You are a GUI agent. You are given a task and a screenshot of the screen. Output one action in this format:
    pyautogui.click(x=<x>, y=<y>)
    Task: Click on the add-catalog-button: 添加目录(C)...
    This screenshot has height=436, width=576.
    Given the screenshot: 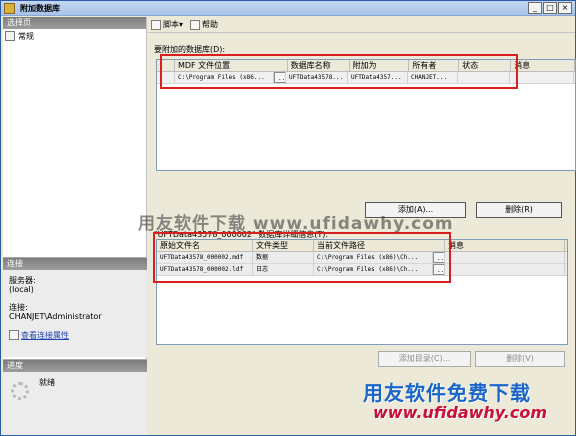 What is the action you would take?
    pyautogui.click(x=424, y=359)
    